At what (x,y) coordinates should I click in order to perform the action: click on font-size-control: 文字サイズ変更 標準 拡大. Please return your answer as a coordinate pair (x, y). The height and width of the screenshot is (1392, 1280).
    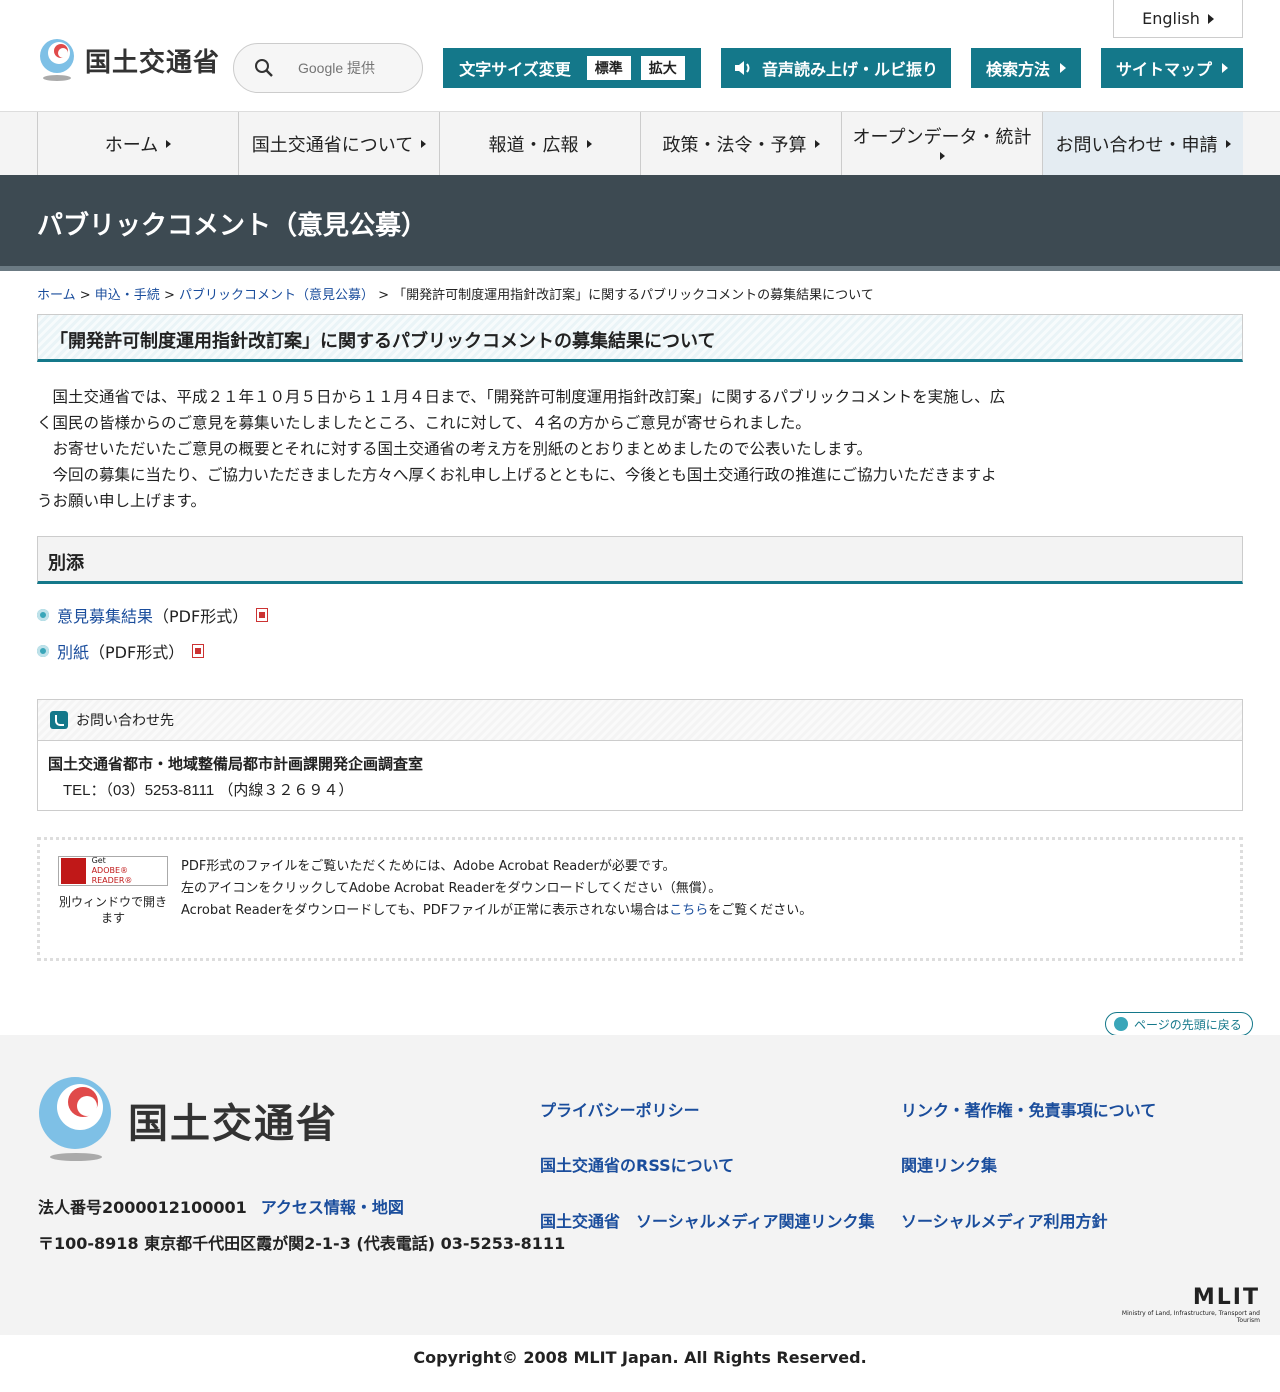
    Looking at the image, I should click on (572, 68).